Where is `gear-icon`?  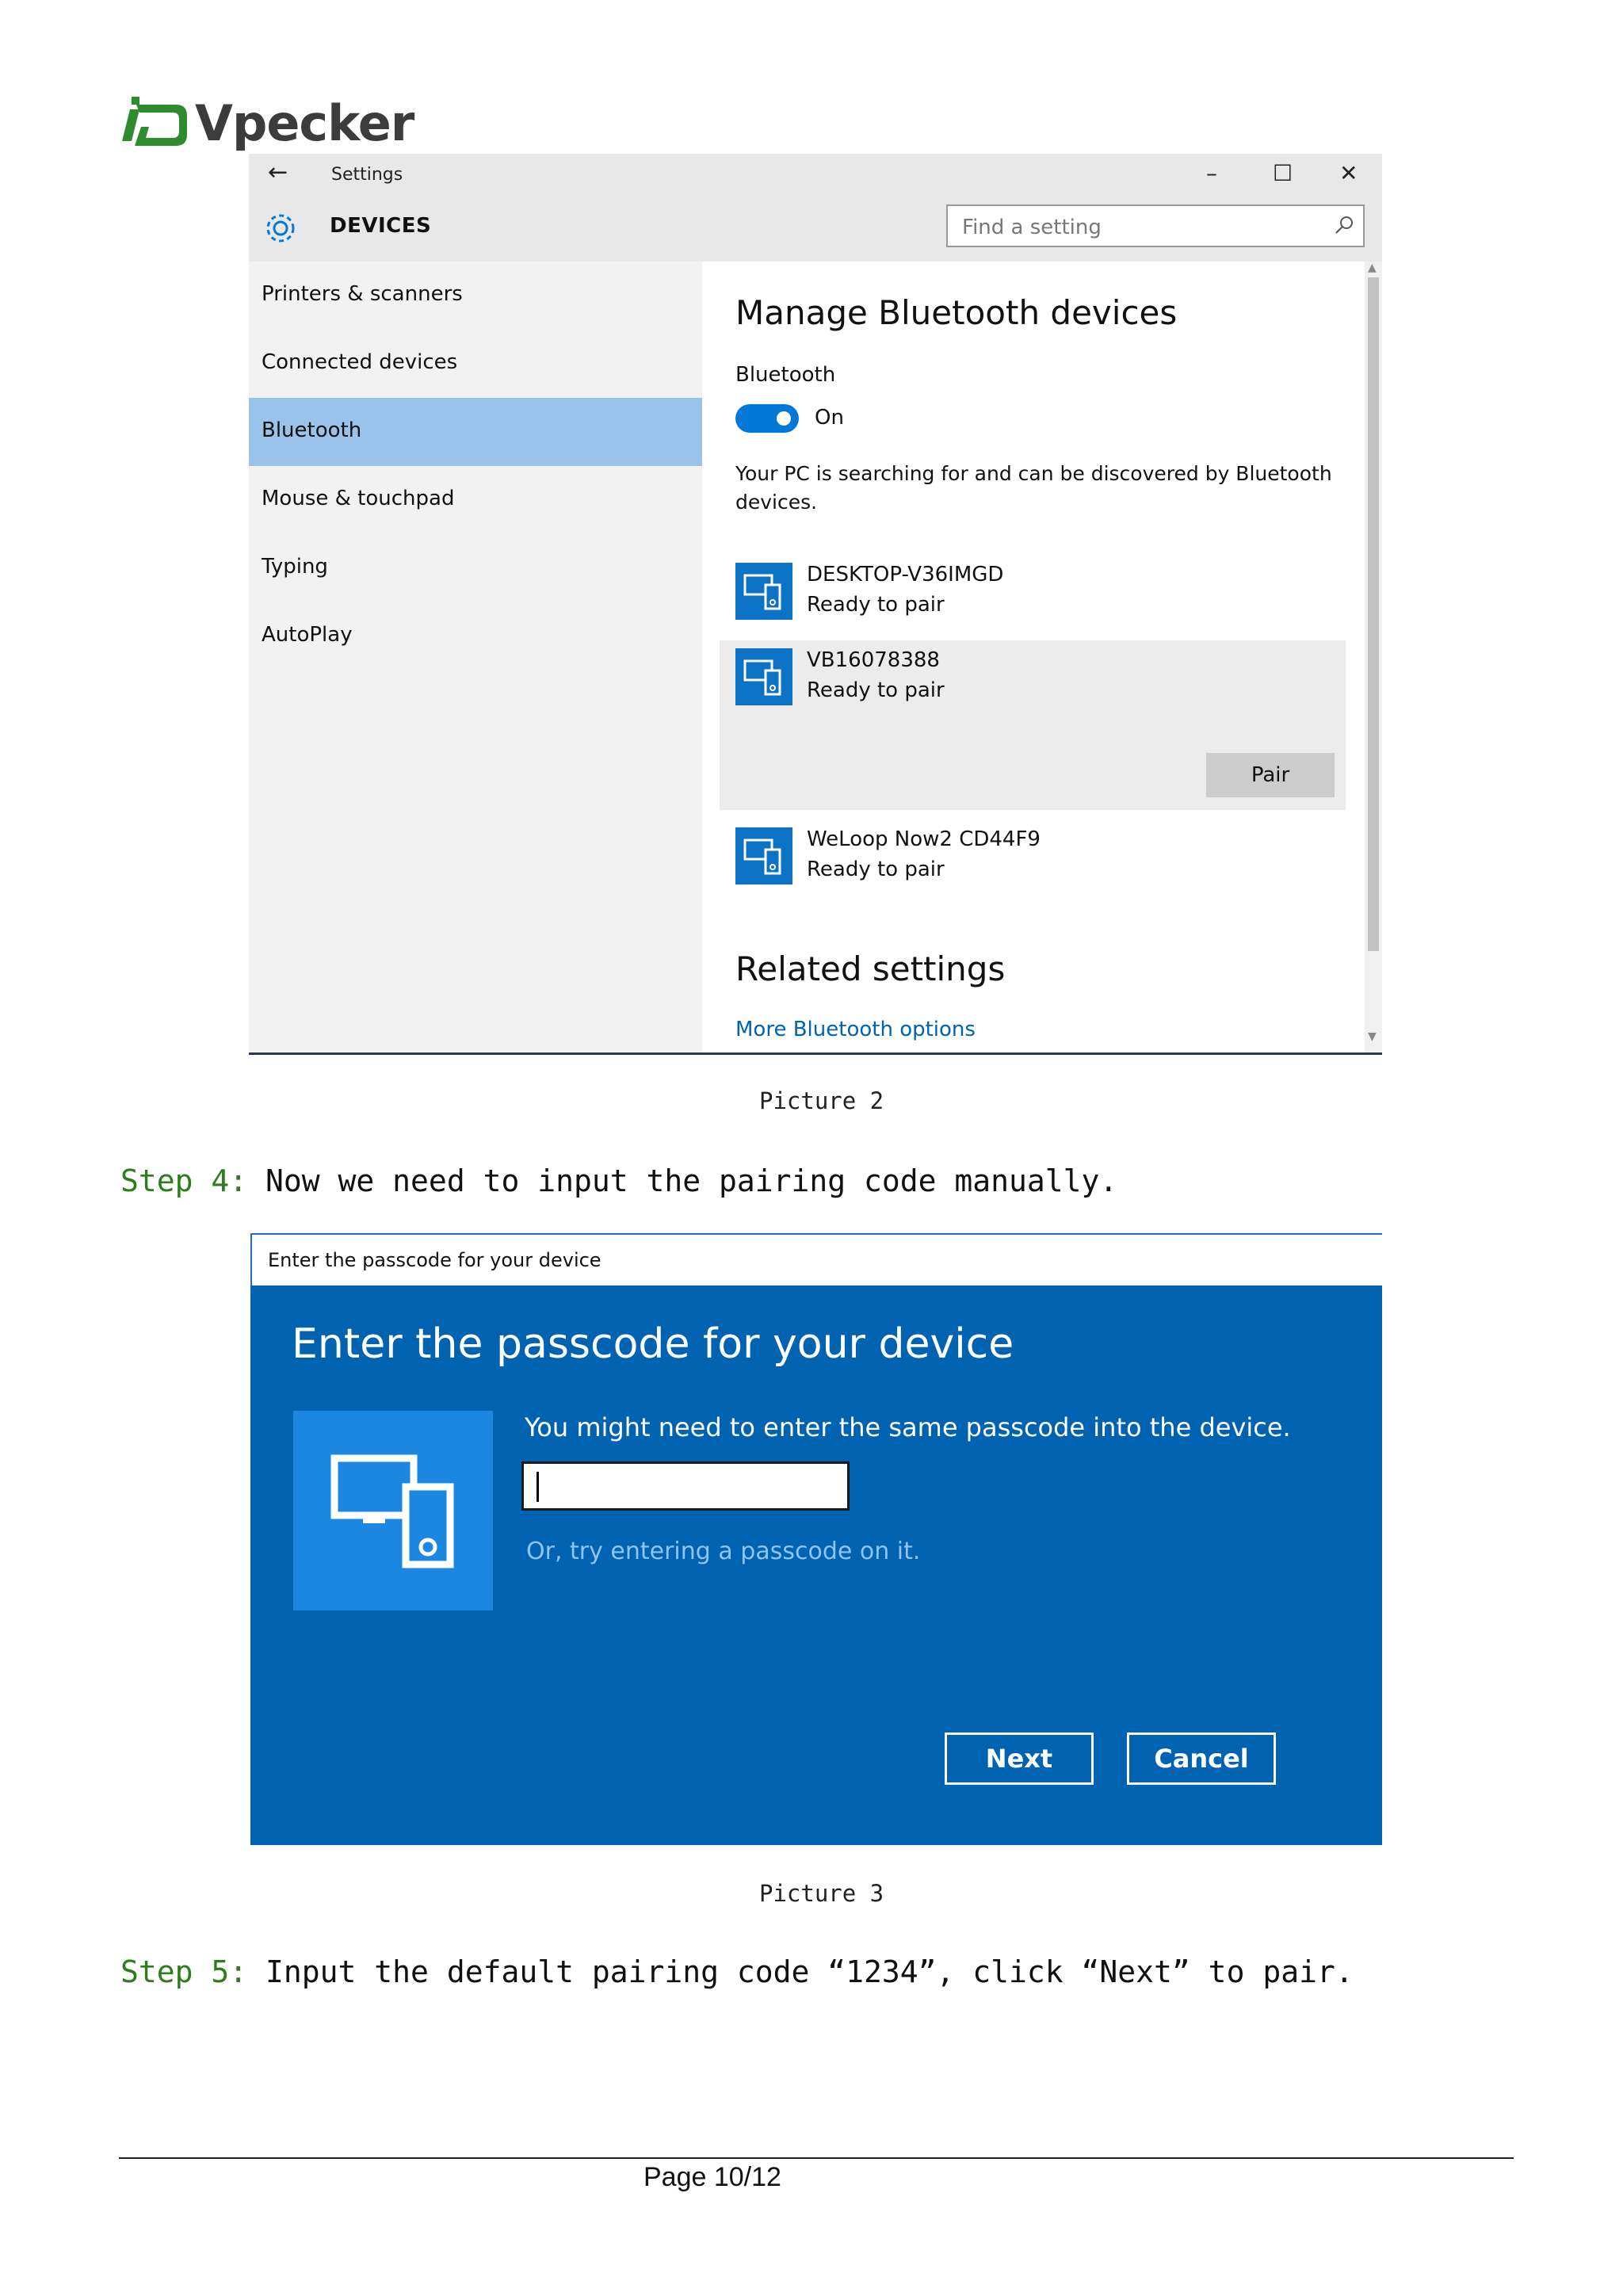 gear-icon is located at coordinates (280, 228).